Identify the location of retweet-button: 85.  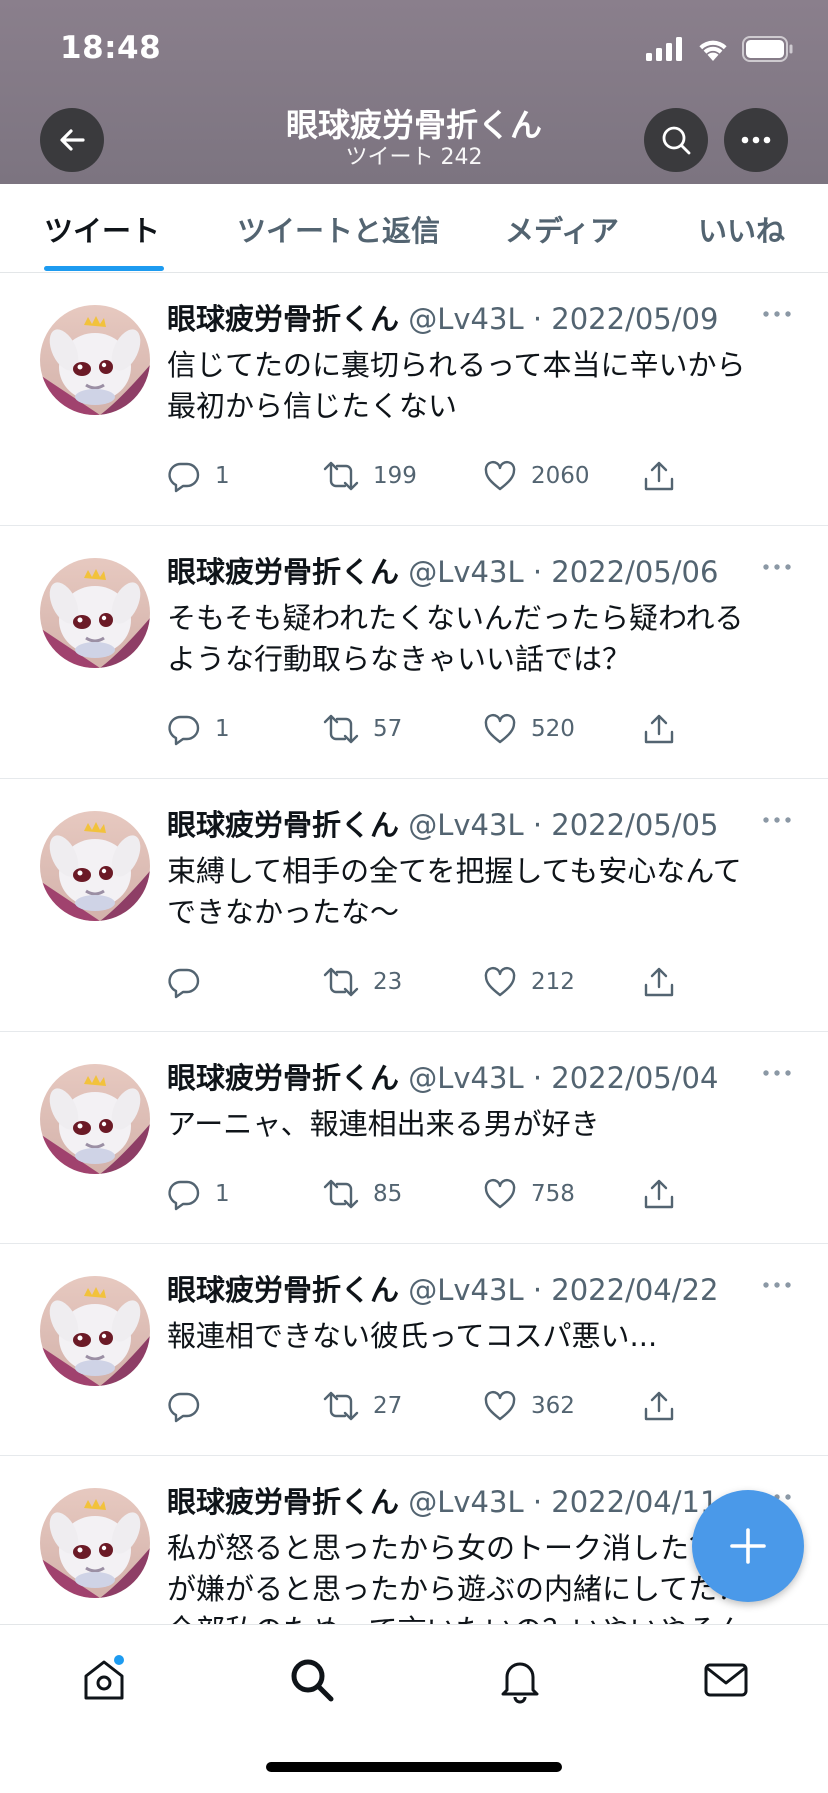
(362, 1194).